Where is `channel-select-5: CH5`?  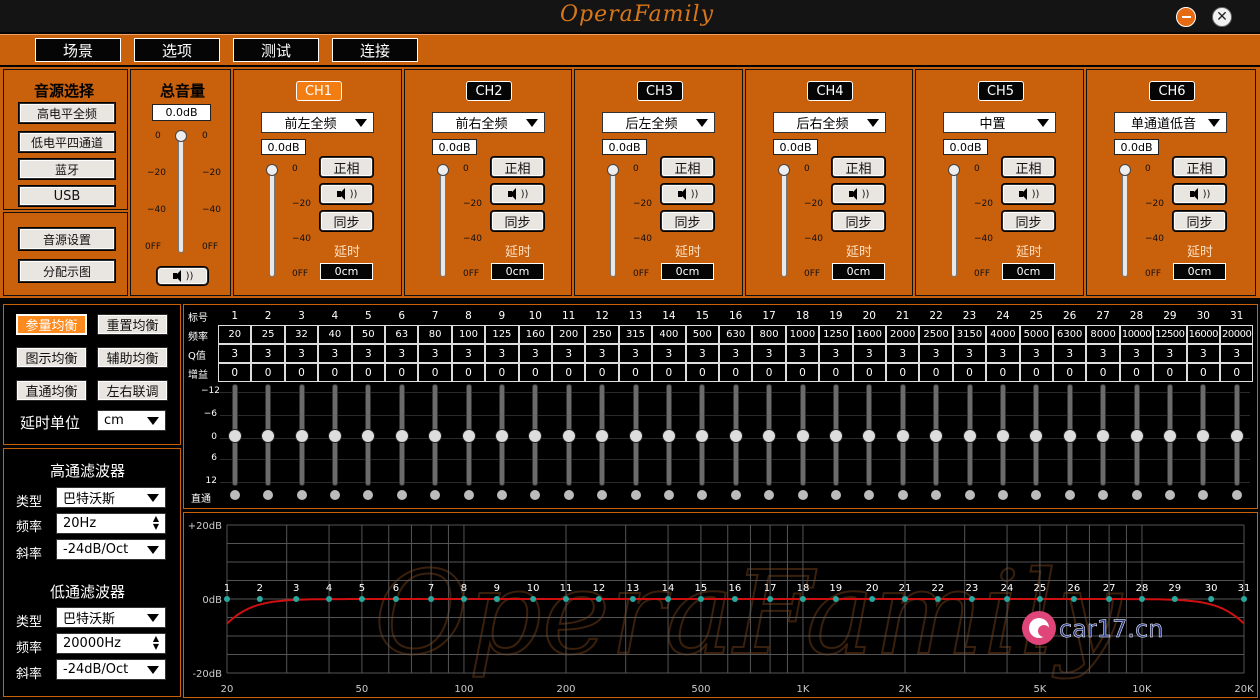 channel-select-5: CH5 is located at coordinates (1000, 91).